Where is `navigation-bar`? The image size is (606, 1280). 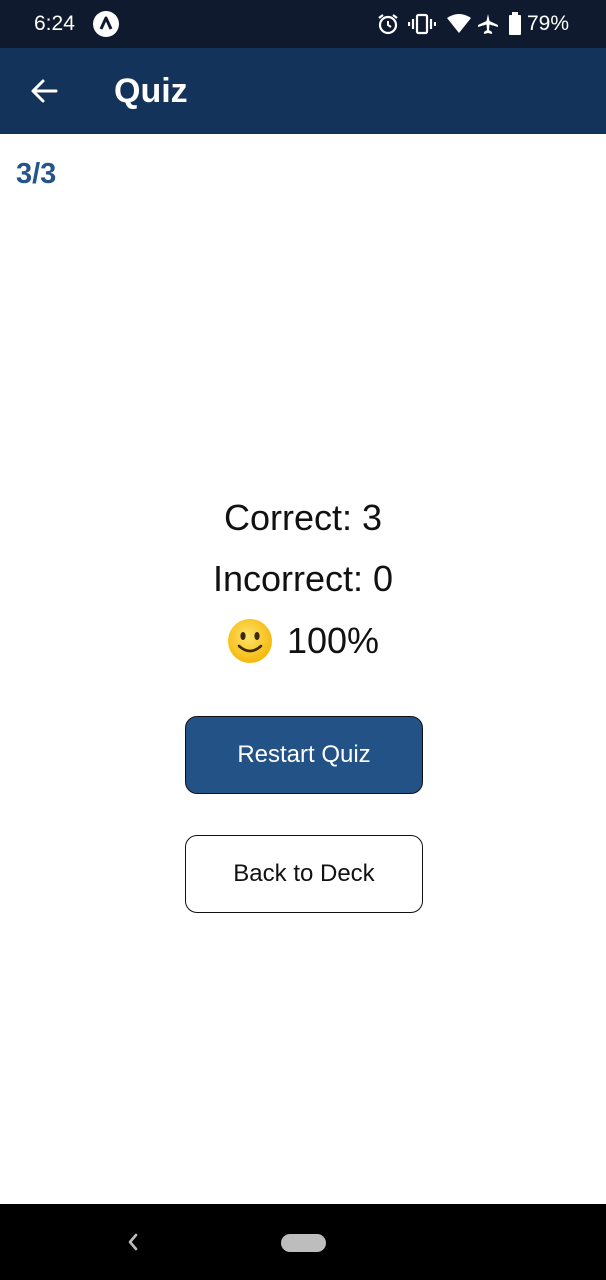
navigation-bar is located at coordinates (303, 1242).